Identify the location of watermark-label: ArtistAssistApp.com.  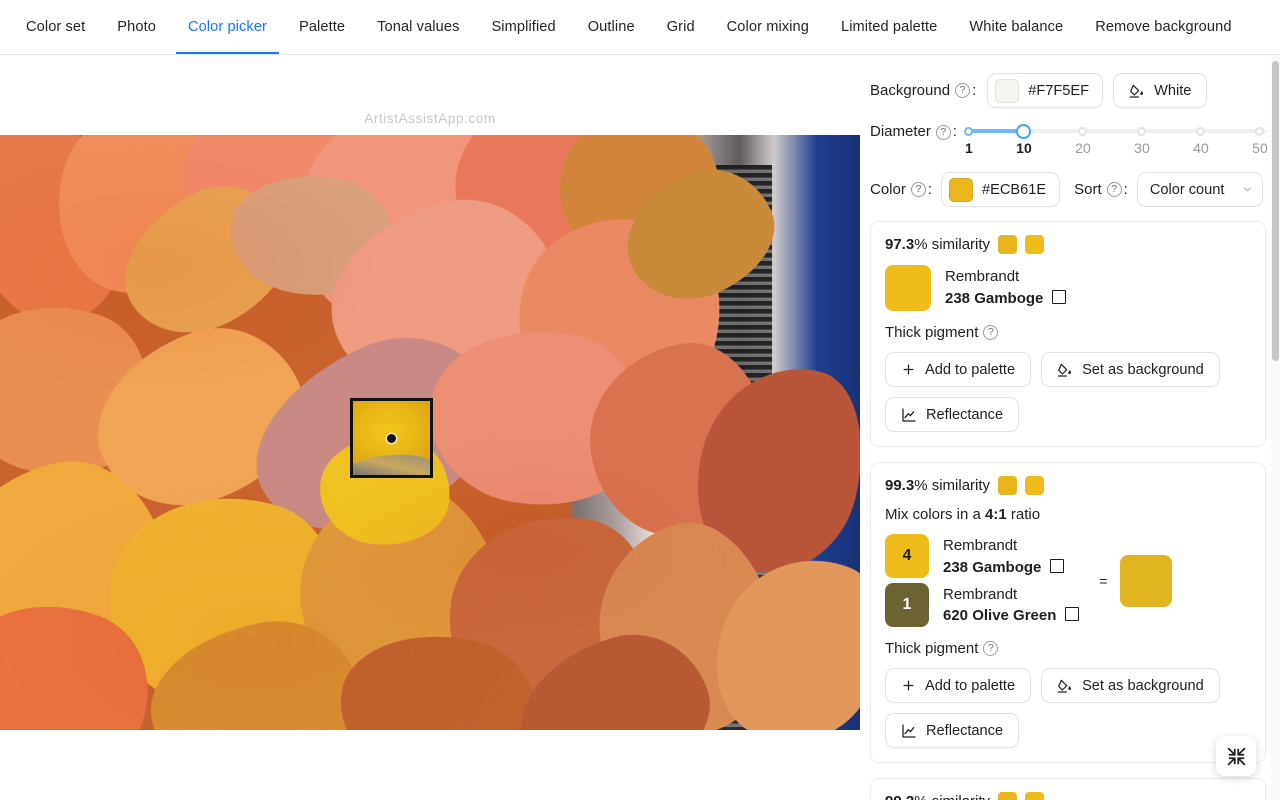
(430, 118).